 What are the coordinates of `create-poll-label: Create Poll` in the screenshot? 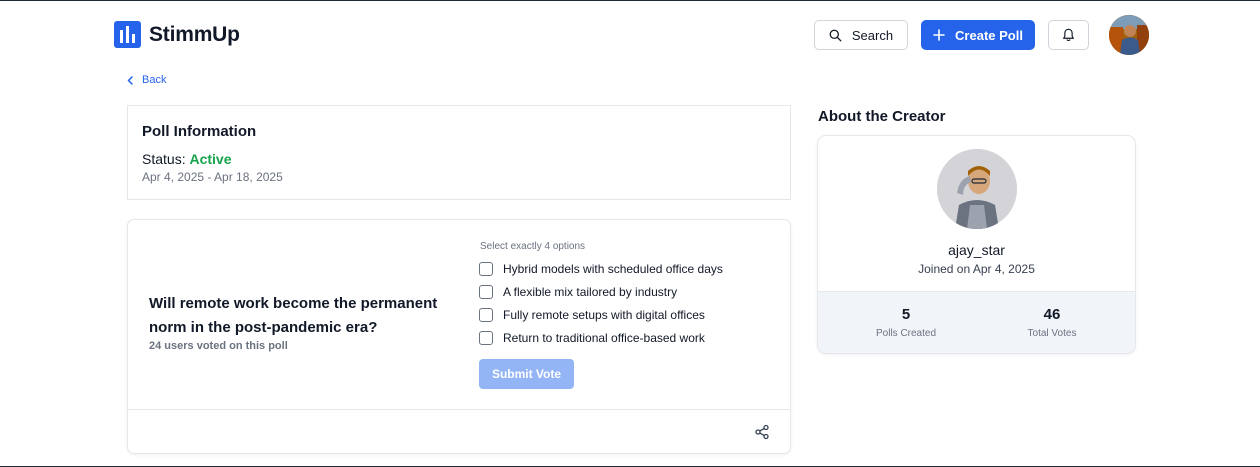 It's located at (989, 35).